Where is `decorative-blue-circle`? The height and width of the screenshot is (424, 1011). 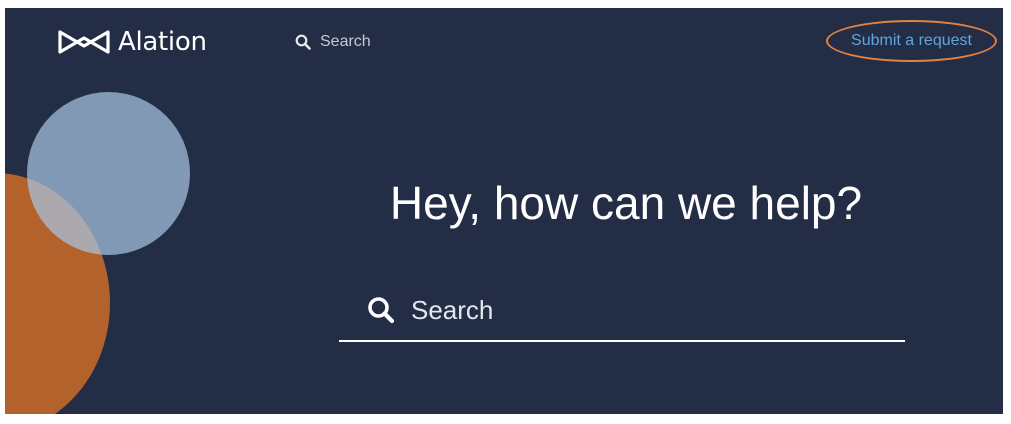
decorative-blue-circle is located at coordinates (108, 173).